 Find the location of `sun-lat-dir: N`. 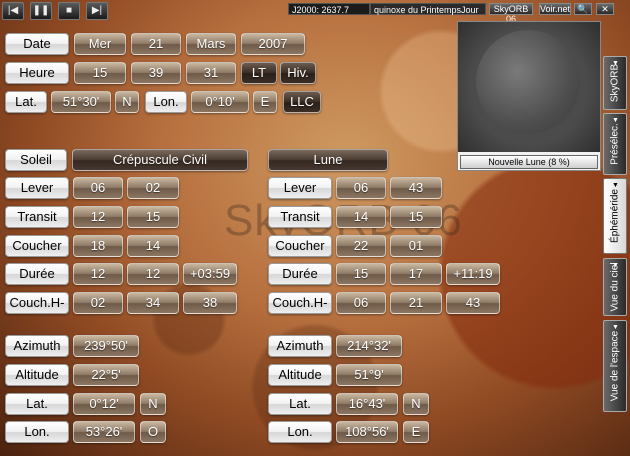

sun-lat-dir: N is located at coordinates (153, 404).